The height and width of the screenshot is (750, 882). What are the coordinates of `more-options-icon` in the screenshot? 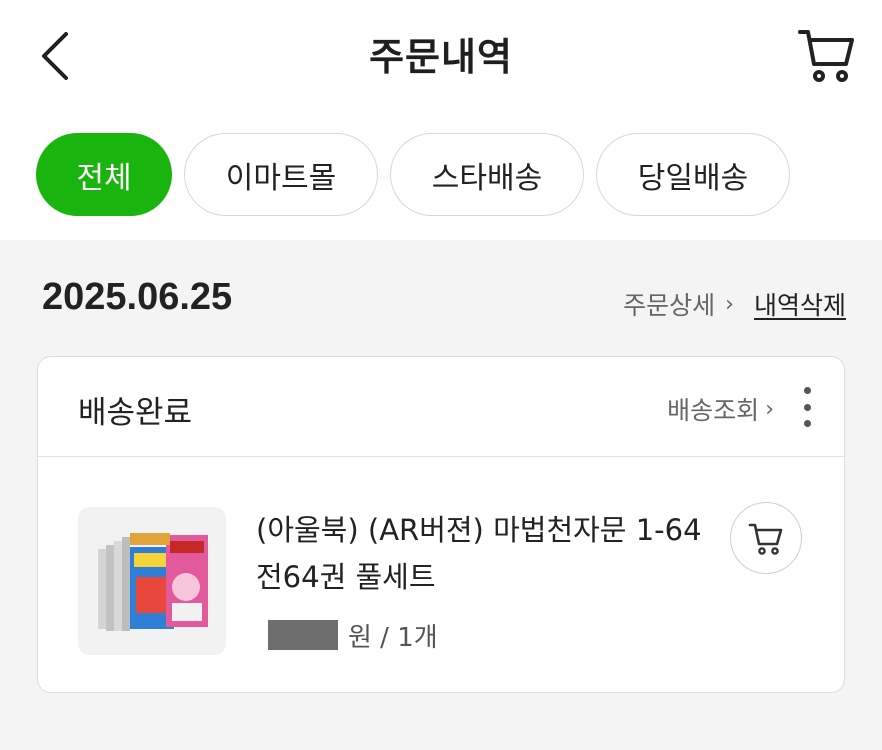 It's located at (807, 407).